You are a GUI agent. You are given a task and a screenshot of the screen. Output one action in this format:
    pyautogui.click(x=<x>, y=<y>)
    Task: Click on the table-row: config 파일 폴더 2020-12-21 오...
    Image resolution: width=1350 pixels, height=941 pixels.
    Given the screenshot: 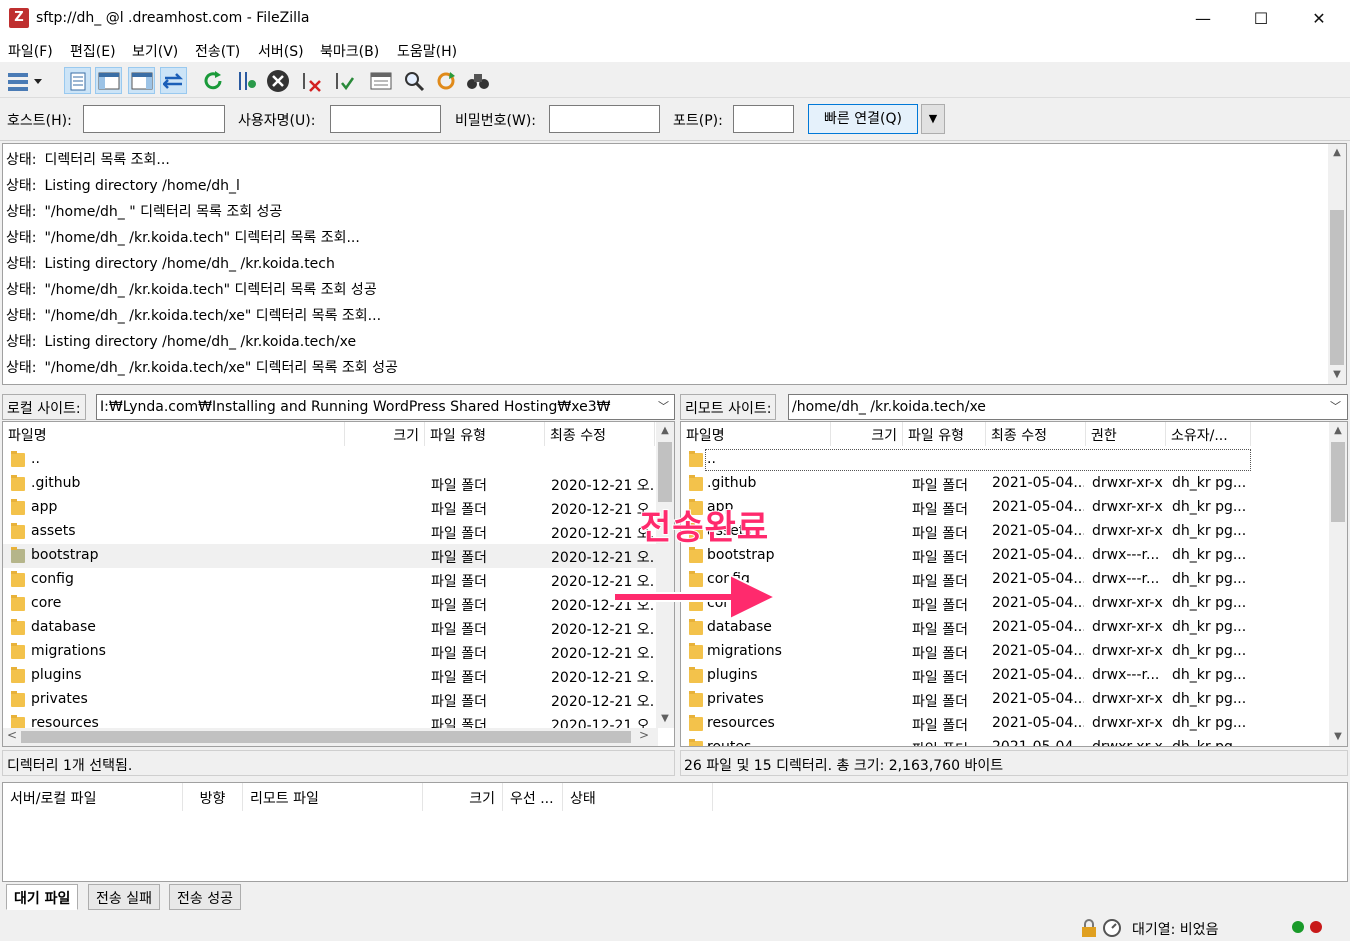 What is the action you would take?
    pyautogui.click(x=330, y=580)
    